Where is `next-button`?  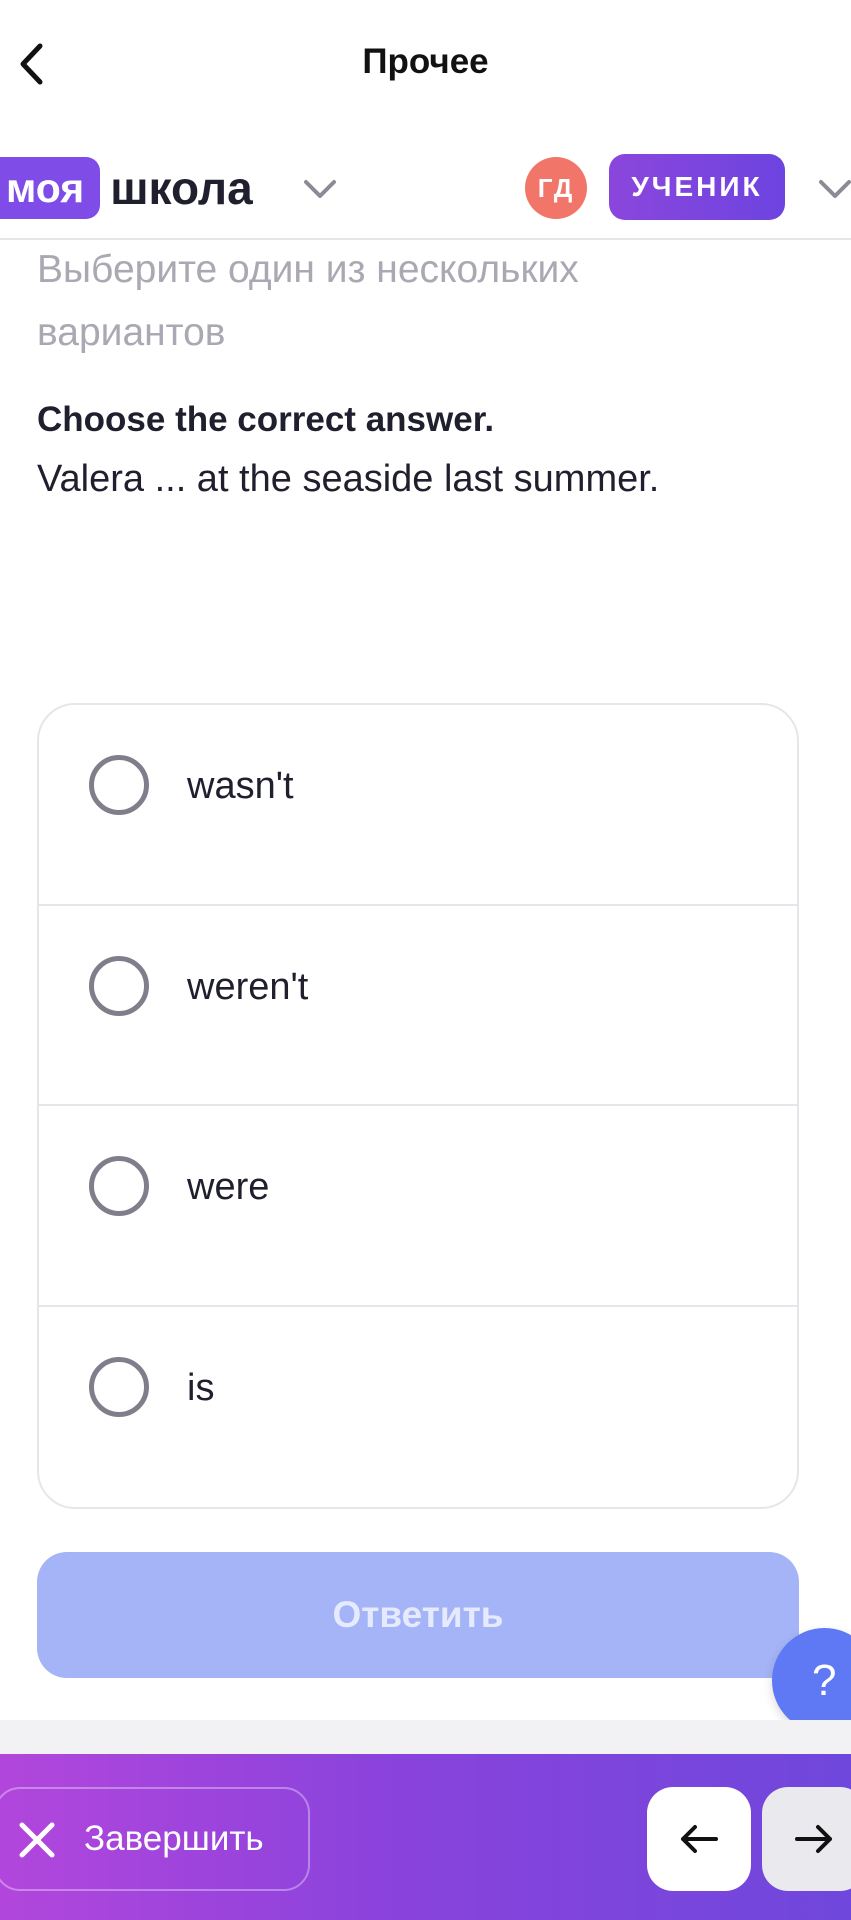 next-button is located at coordinates (806, 1839).